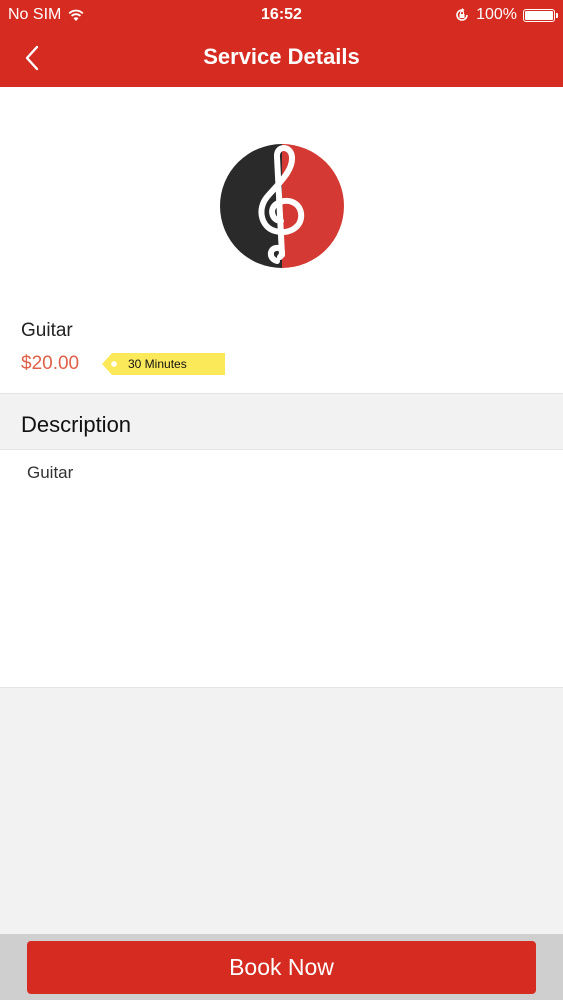  What do you see at coordinates (47, 330) in the screenshot?
I see `service-name: Guitar` at bounding box center [47, 330].